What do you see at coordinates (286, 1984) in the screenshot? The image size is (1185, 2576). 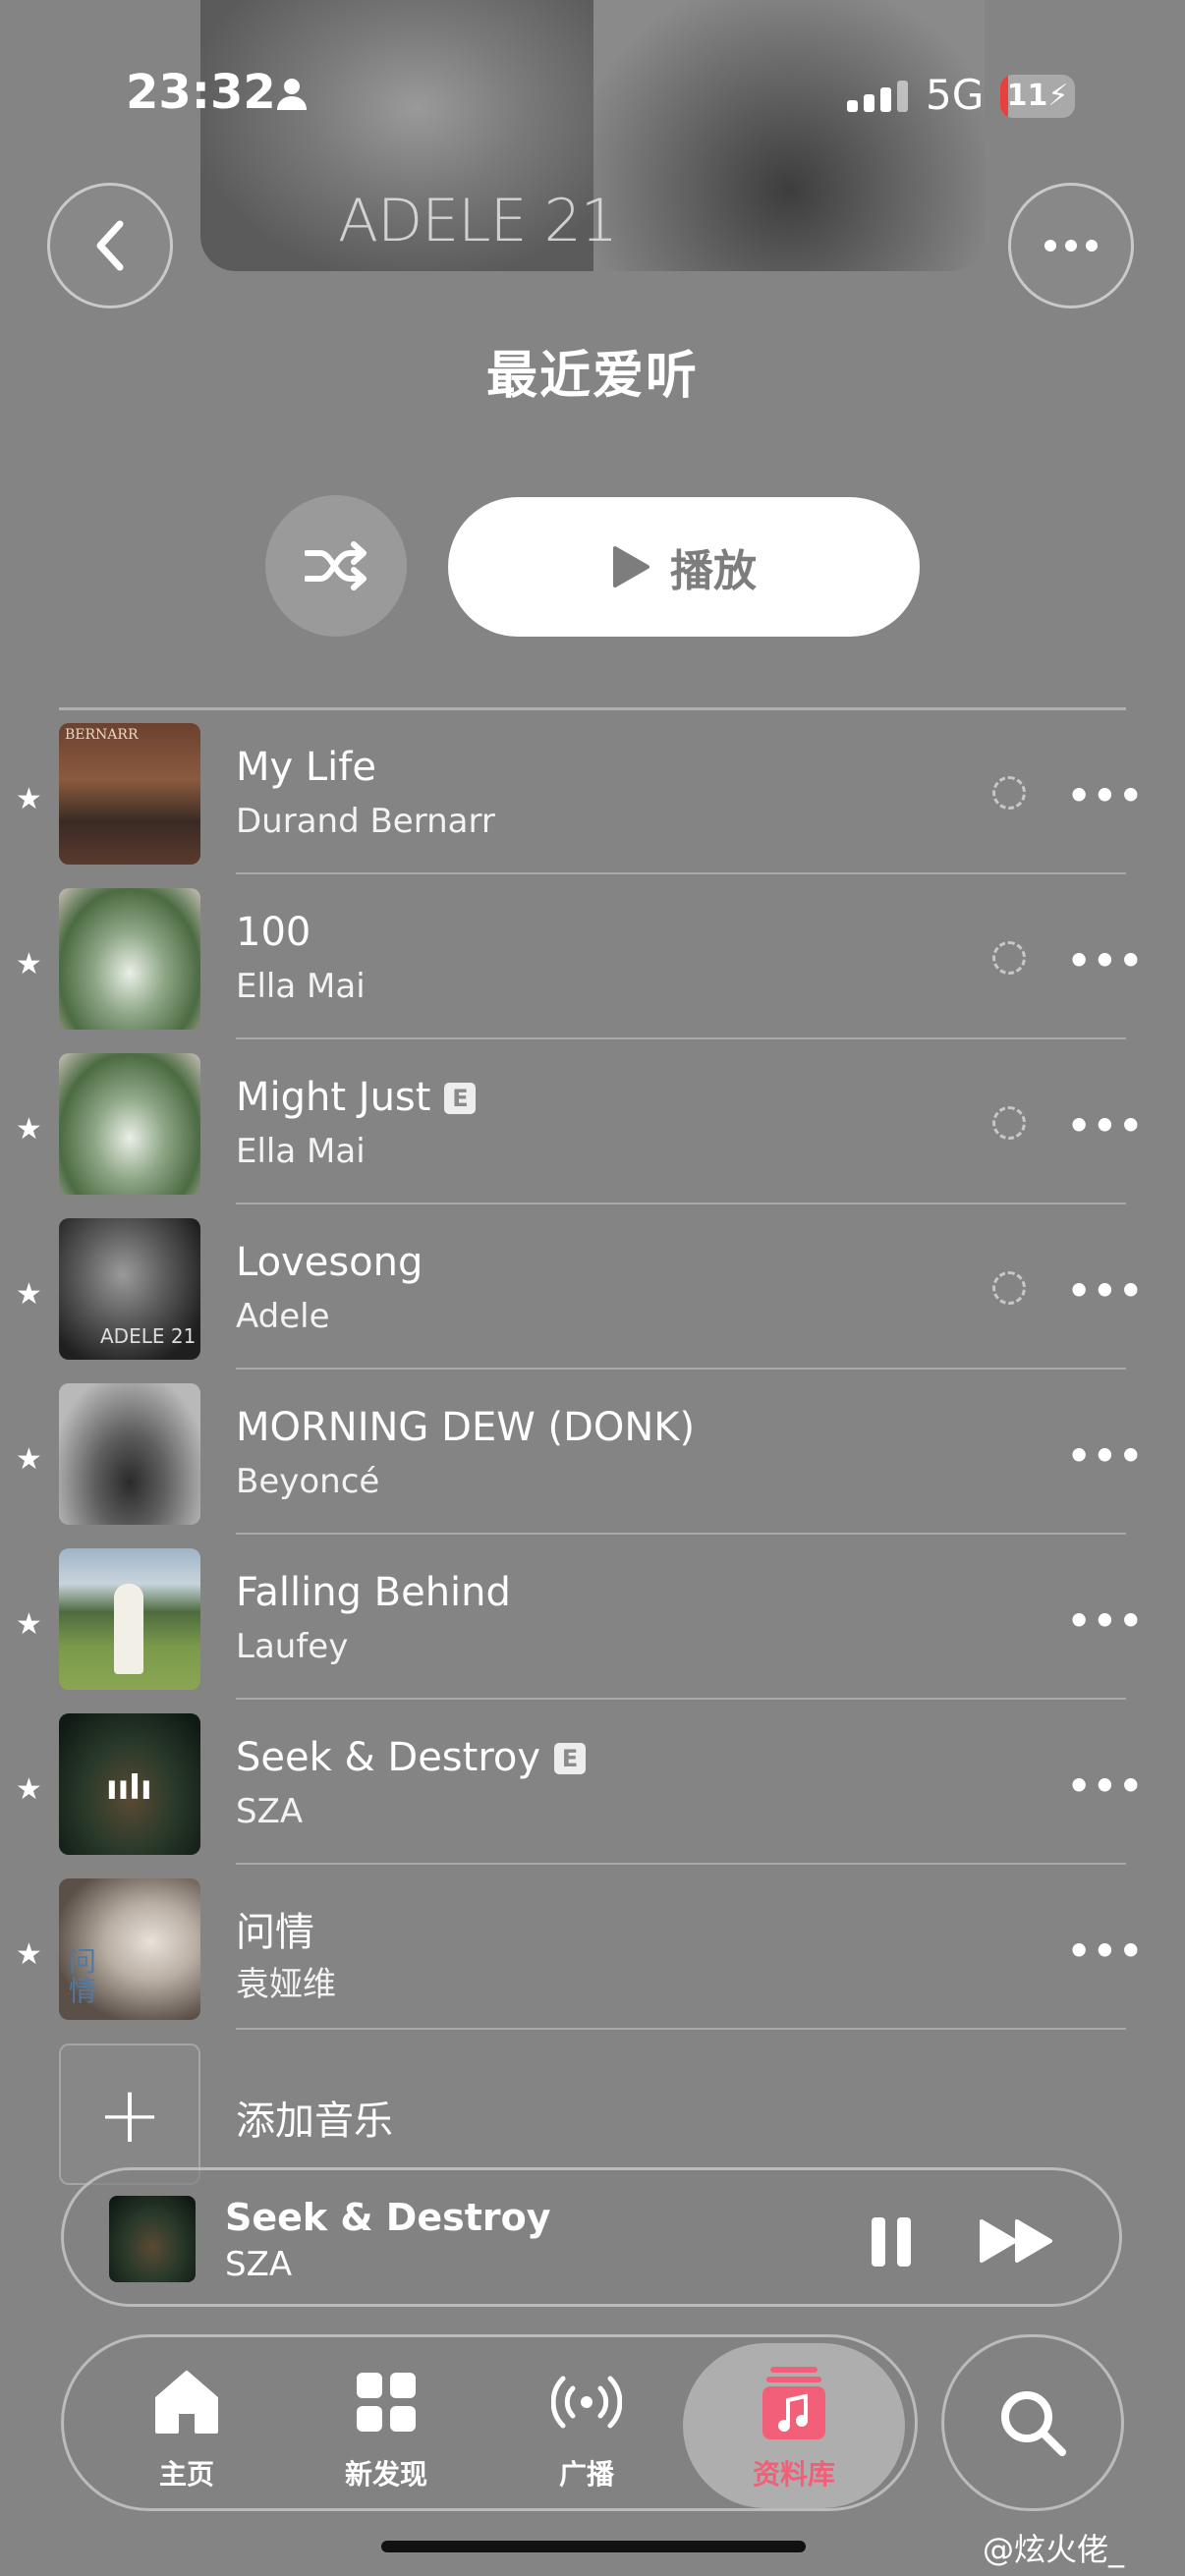 I see `song-artist: 袁娅维` at bounding box center [286, 1984].